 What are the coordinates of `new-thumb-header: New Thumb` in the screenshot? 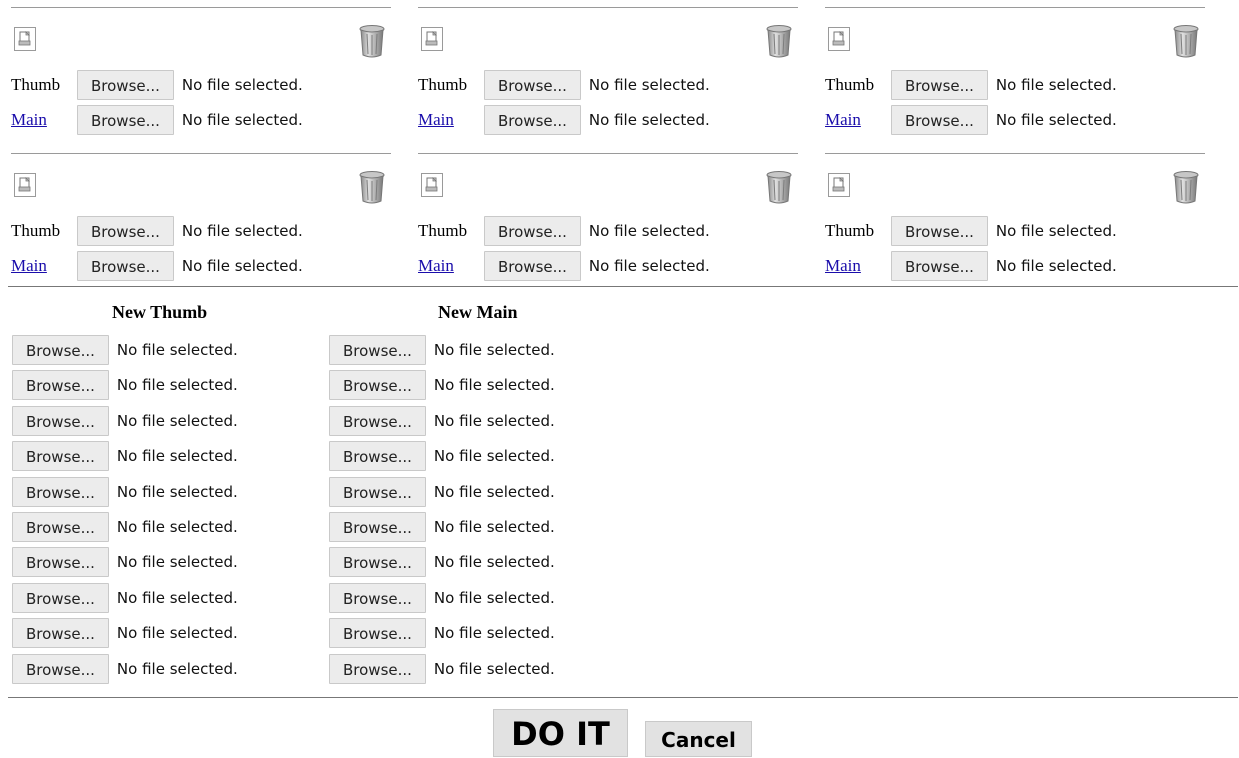 It's located at (160, 312).